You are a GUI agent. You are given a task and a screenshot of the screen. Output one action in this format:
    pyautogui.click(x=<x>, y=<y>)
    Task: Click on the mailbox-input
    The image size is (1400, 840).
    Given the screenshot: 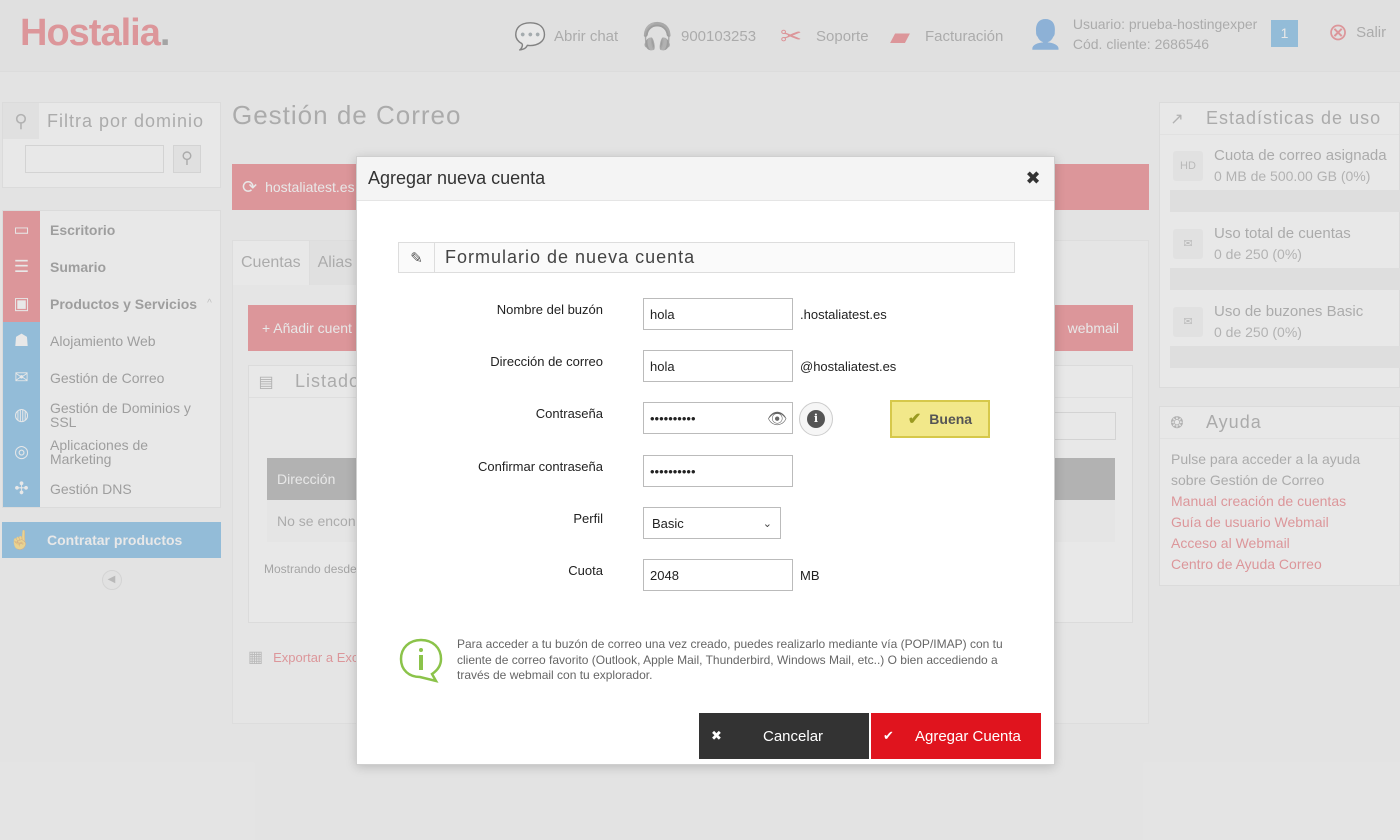 What is the action you would take?
    pyautogui.click(x=718, y=314)
    